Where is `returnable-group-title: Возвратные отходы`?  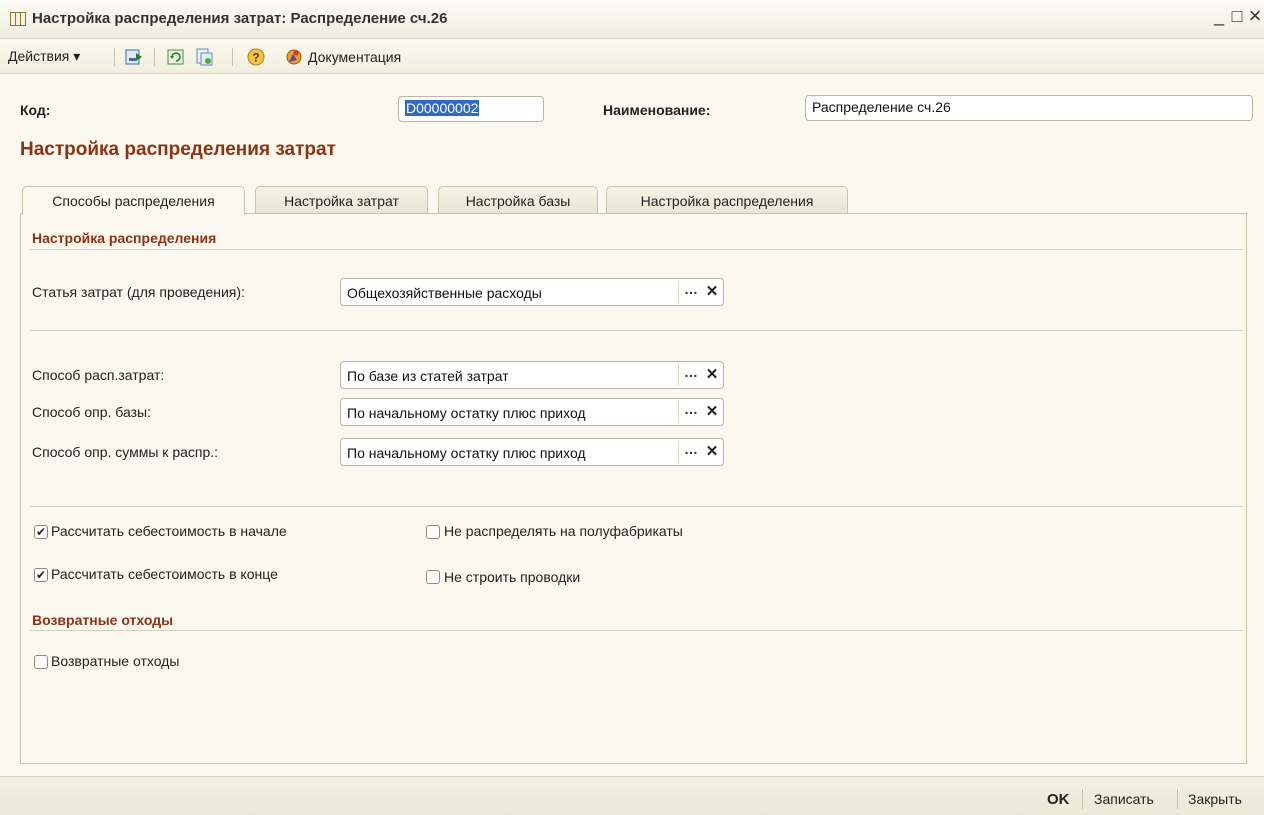
returnable-group-title: Возвратные отходы is located at coordinates (103, 620).